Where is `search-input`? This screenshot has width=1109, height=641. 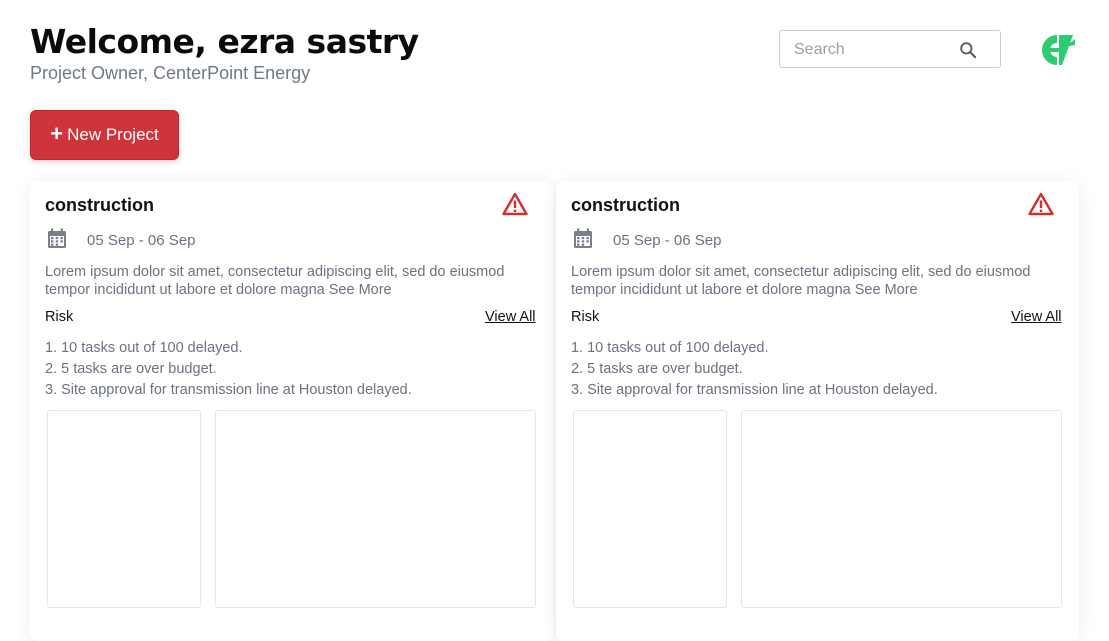 search-input is located at coordinates (874, 50).